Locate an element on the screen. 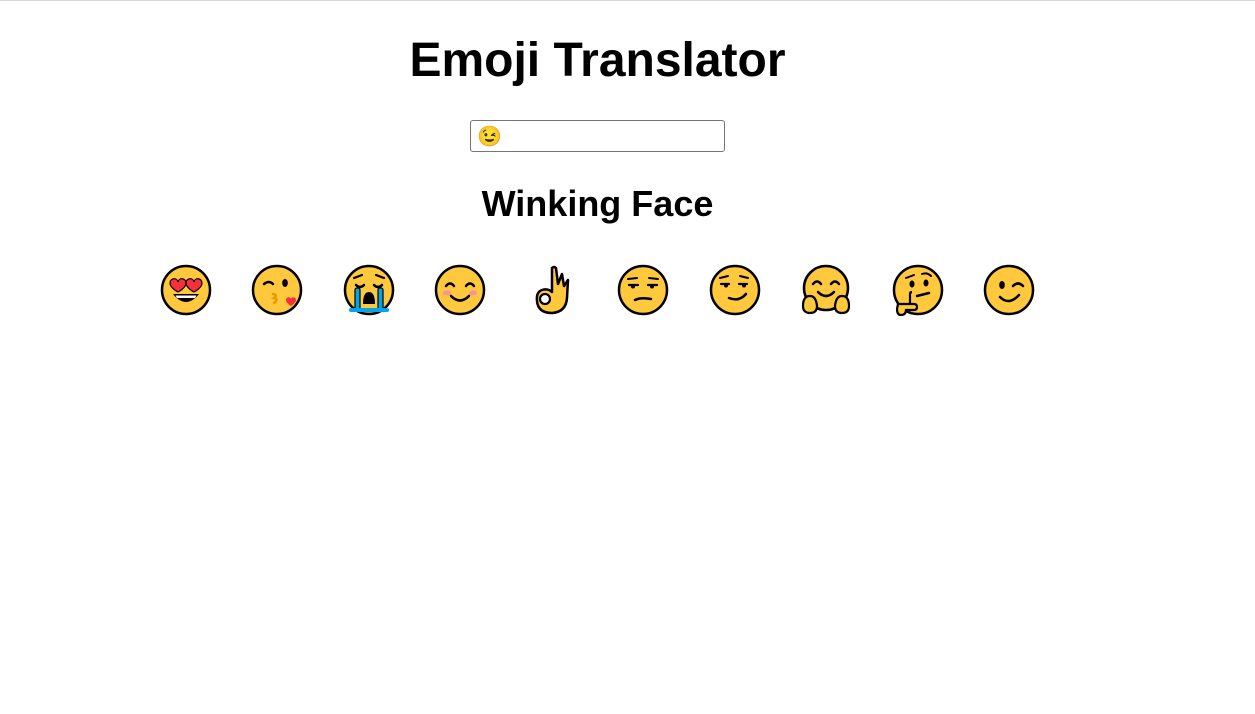  page-title: Emoji Translator is located at coordinates (597, 60).